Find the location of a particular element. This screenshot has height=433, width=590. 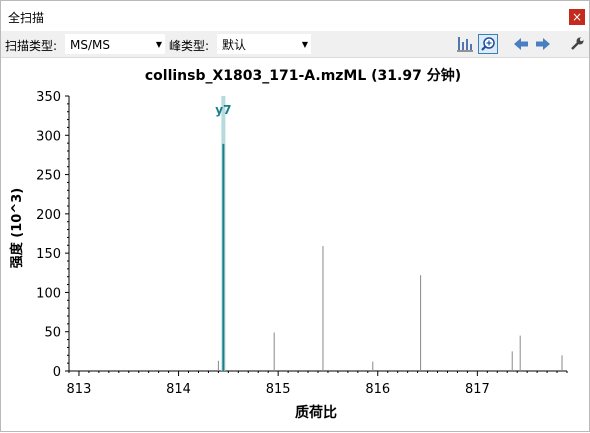

y-tick-label: 0 is located at coordinates (57, 372).